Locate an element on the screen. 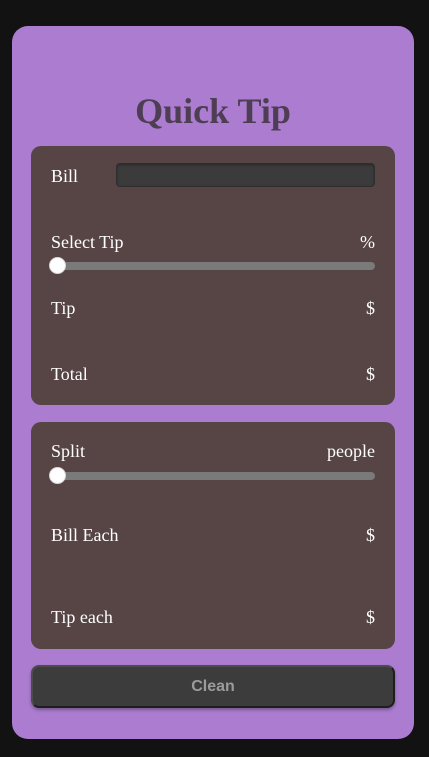  tip-label: Tip is located at coordinates (63, 308).